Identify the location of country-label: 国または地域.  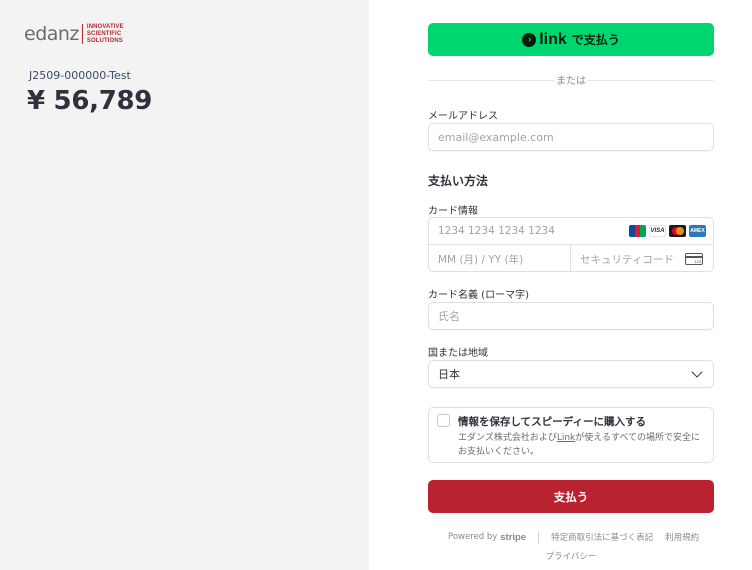
(458, 353).